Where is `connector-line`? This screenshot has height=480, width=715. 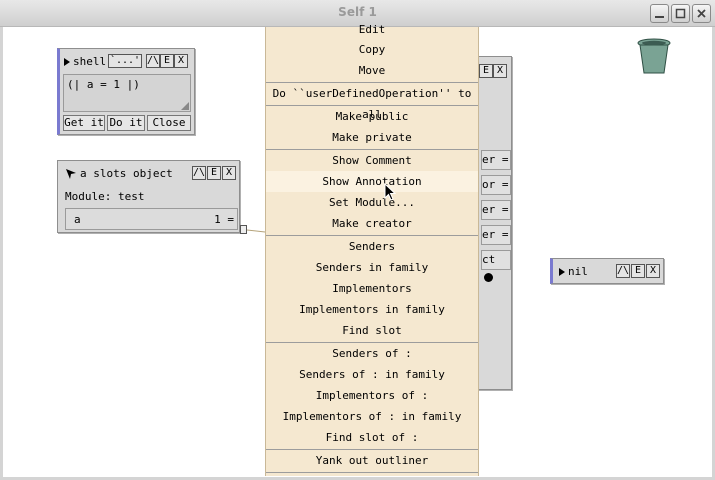
connector-line is located at coordinates (256, 231).